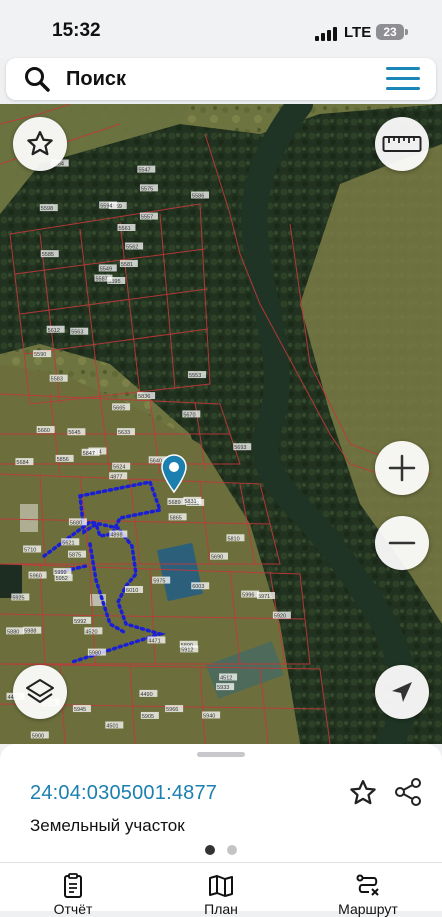 Image resolution: width=442 pixels, height=917 pixels. What do you see at coordinates (200, 586) in the screenshot?
I see `parcel-number-label: 6003` at bounding box center [200, 586].